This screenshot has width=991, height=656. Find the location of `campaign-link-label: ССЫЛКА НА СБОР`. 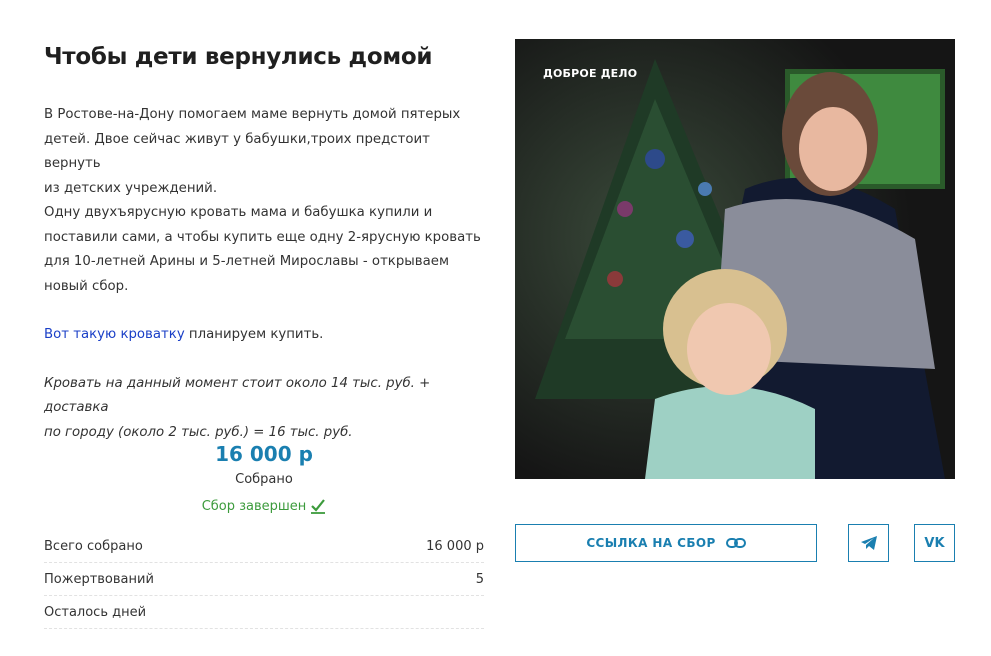

campaign-link-label: ССЫЛКА НА СБОР is located at coordinates (651, 543).